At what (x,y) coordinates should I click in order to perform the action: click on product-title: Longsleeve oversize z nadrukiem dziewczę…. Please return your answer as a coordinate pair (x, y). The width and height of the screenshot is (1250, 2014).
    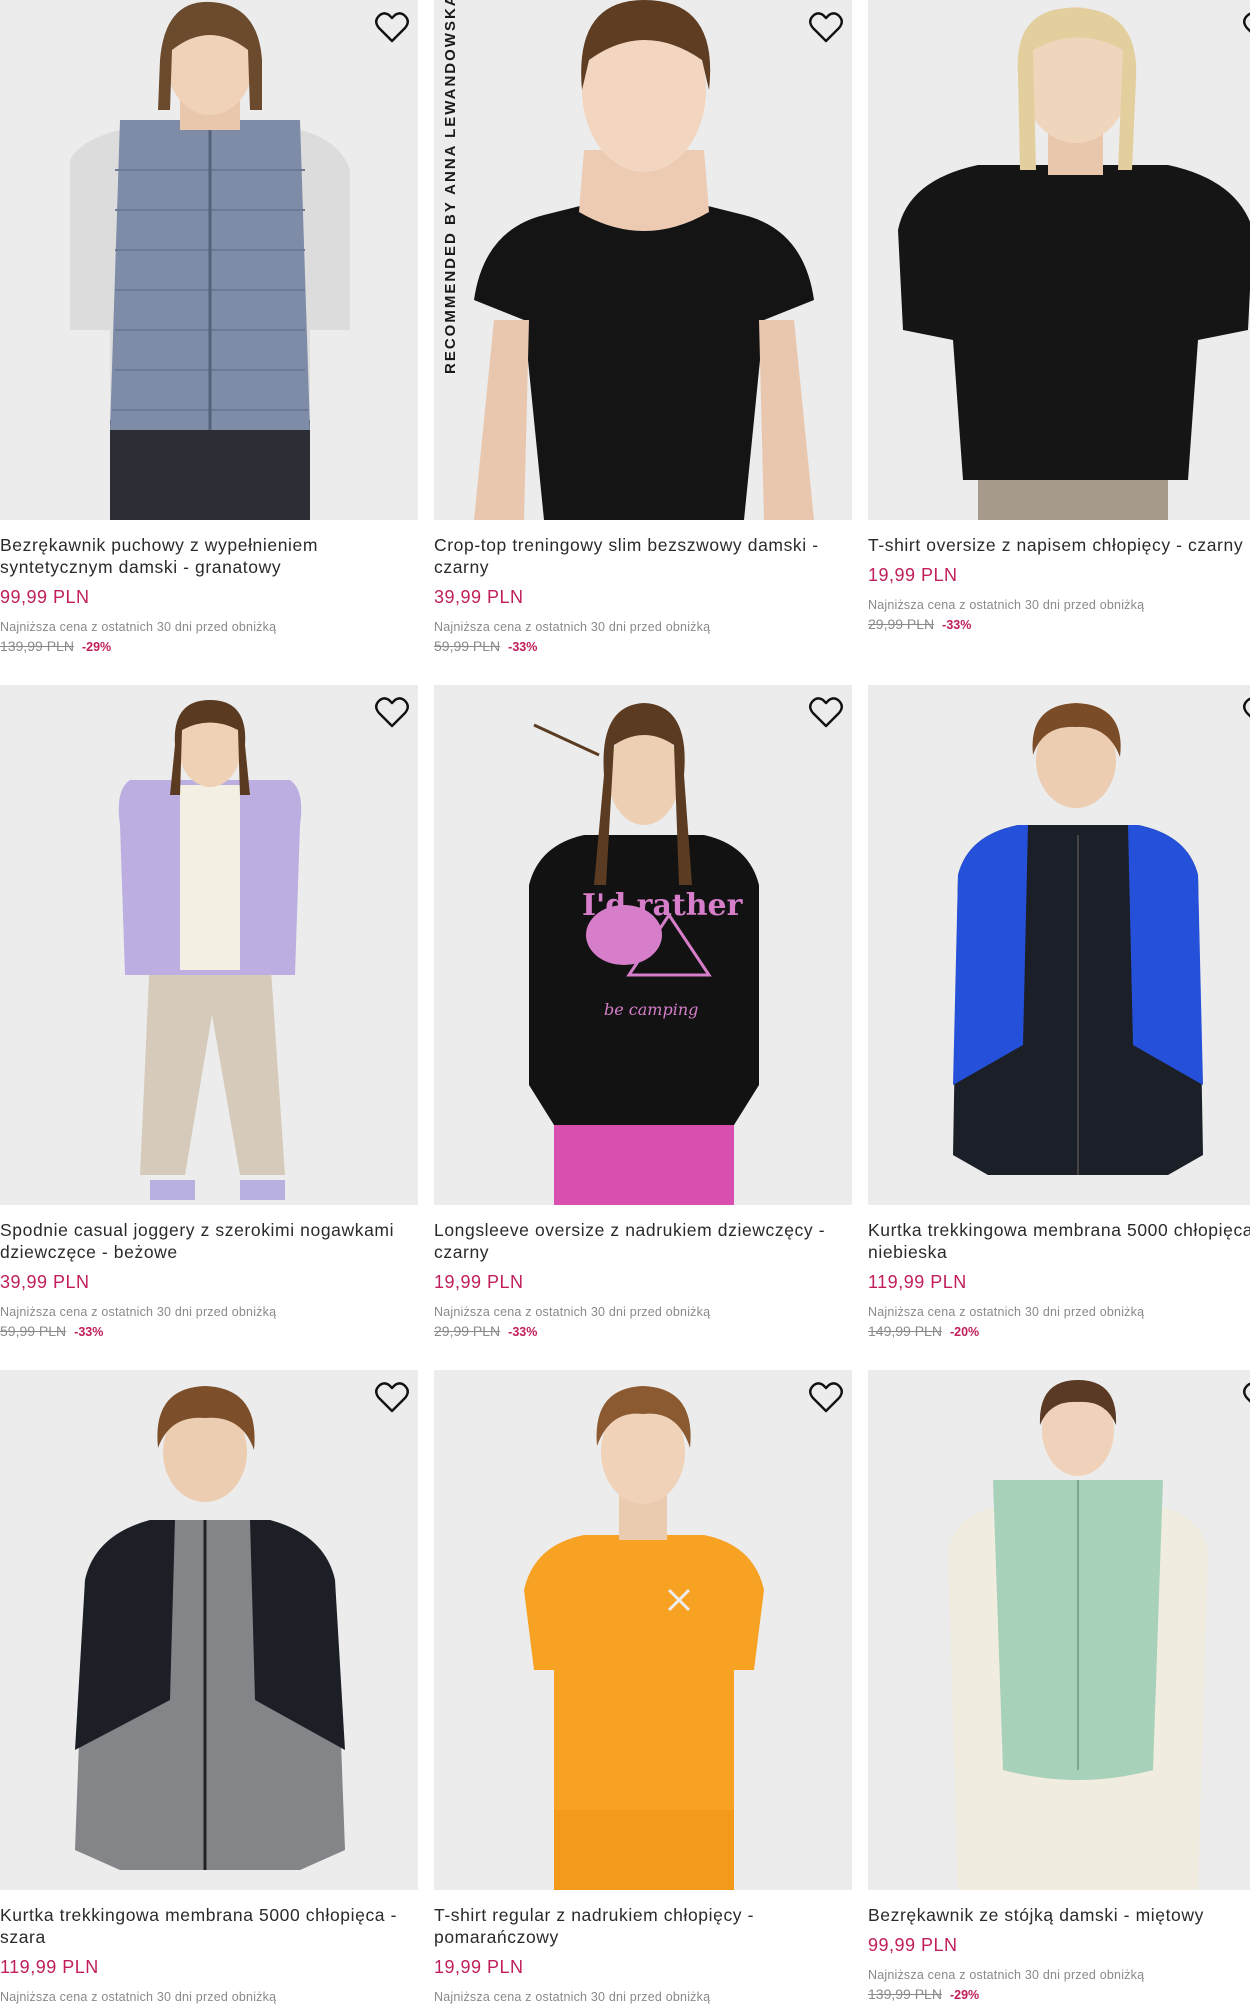
    Looking at the image, I should click on (649, 1241).